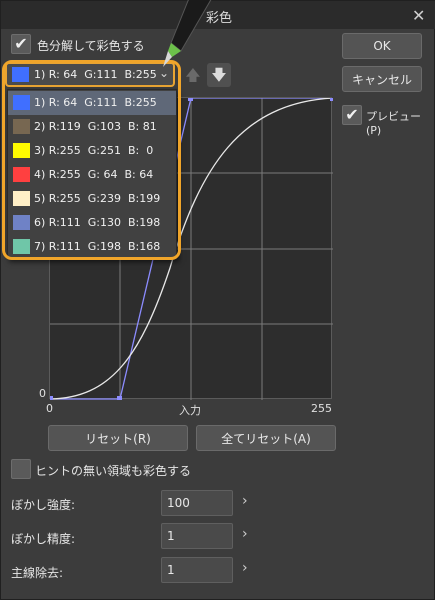 This screenshot has height=600, width=435. What do you see at coordinates (113, 471) in the screenshot?
I see `no-hint-label: ヒントの無い領域も彩色する` at bounding box center [113, 471].